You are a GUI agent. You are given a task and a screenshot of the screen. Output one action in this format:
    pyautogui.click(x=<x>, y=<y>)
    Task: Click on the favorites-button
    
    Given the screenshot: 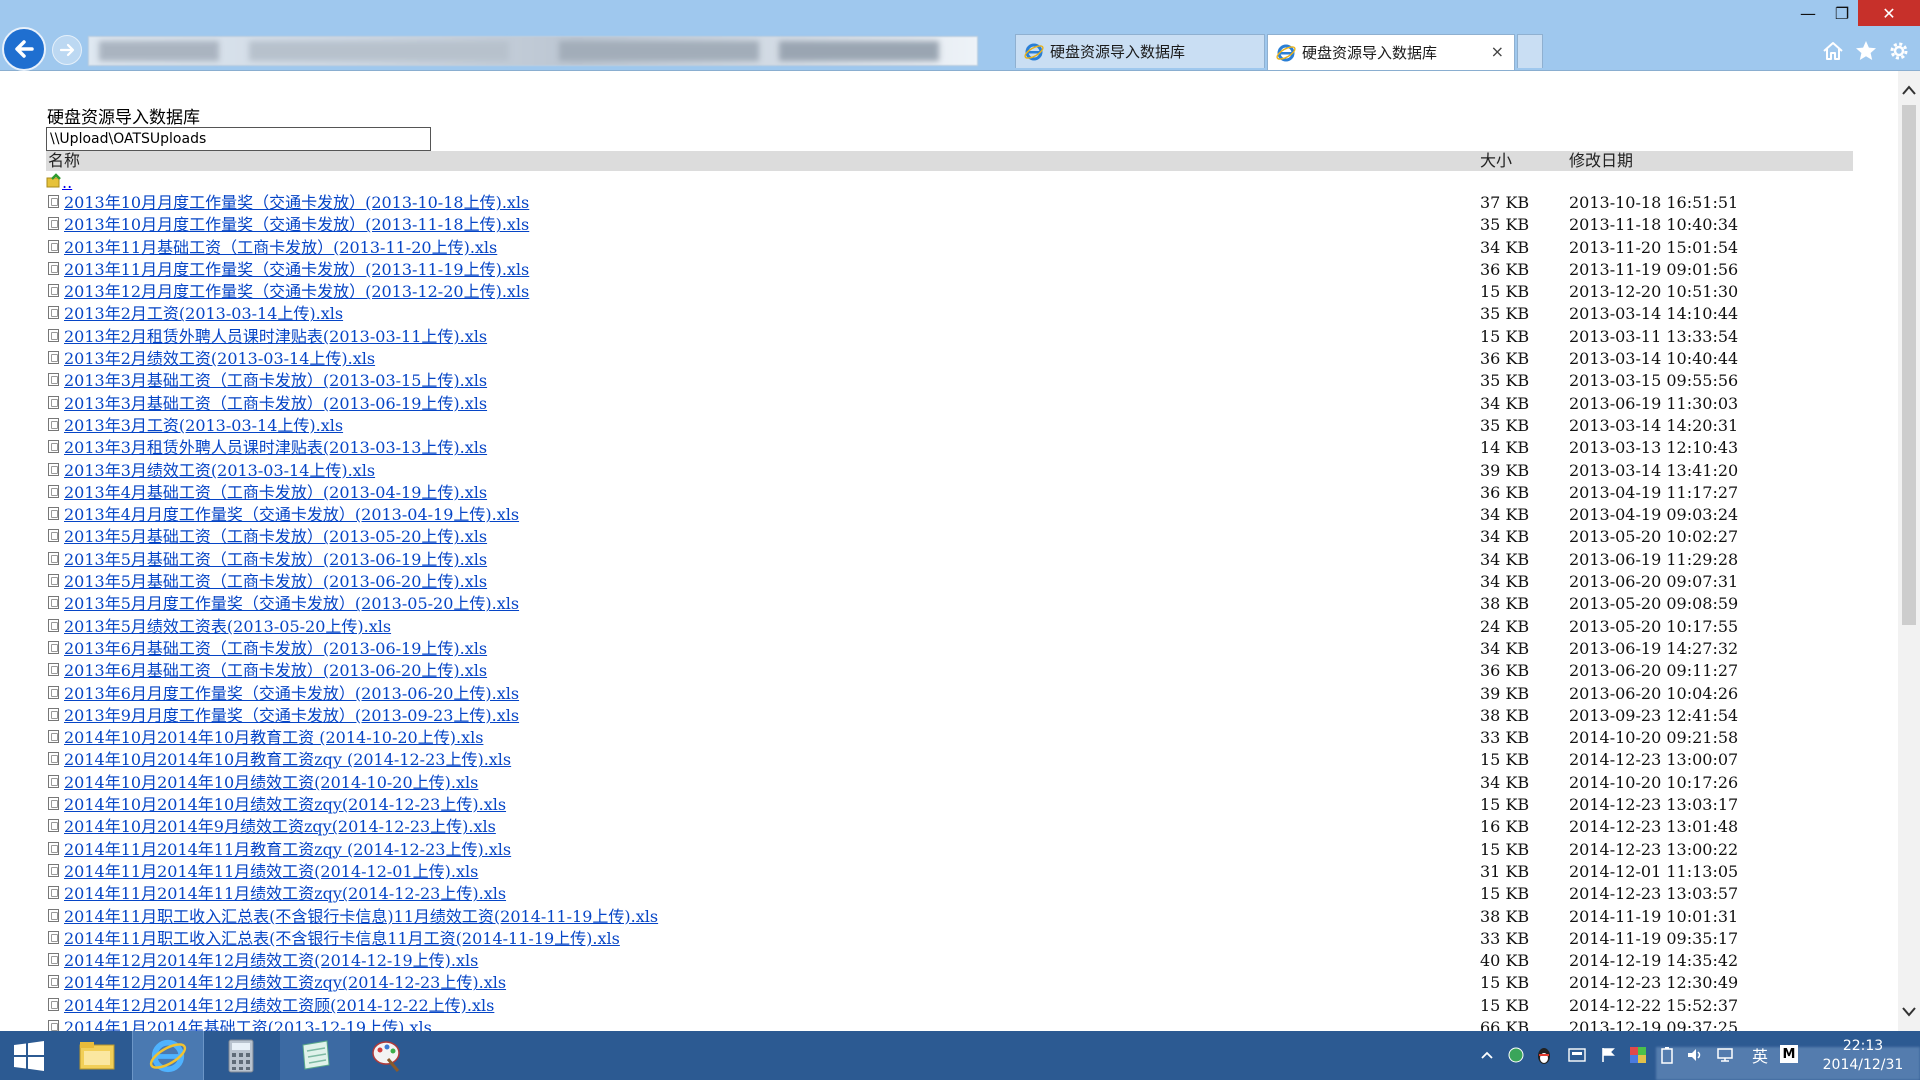 What is the action you would take?
    pyautogui.click(x=1866, y=51)
    